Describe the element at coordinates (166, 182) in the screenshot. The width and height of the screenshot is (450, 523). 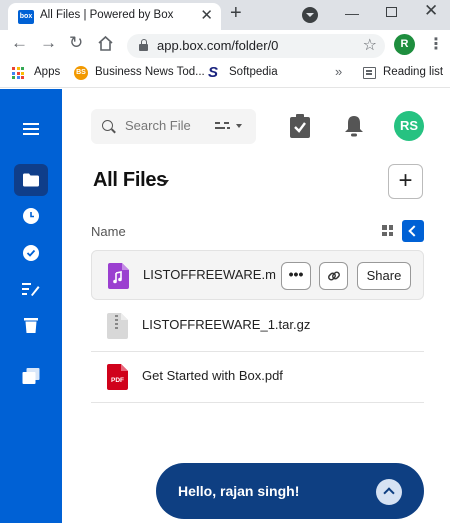
I see `caret-down-icon` at that location.